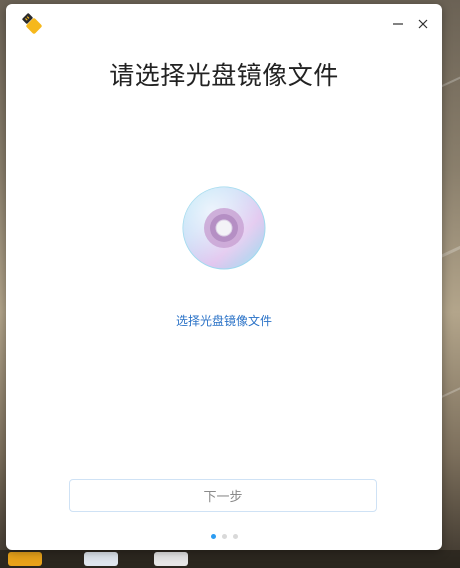  Describe the element at coordinates (223, 495) in the screenshot. I see `next-button: 下一步` at that location.